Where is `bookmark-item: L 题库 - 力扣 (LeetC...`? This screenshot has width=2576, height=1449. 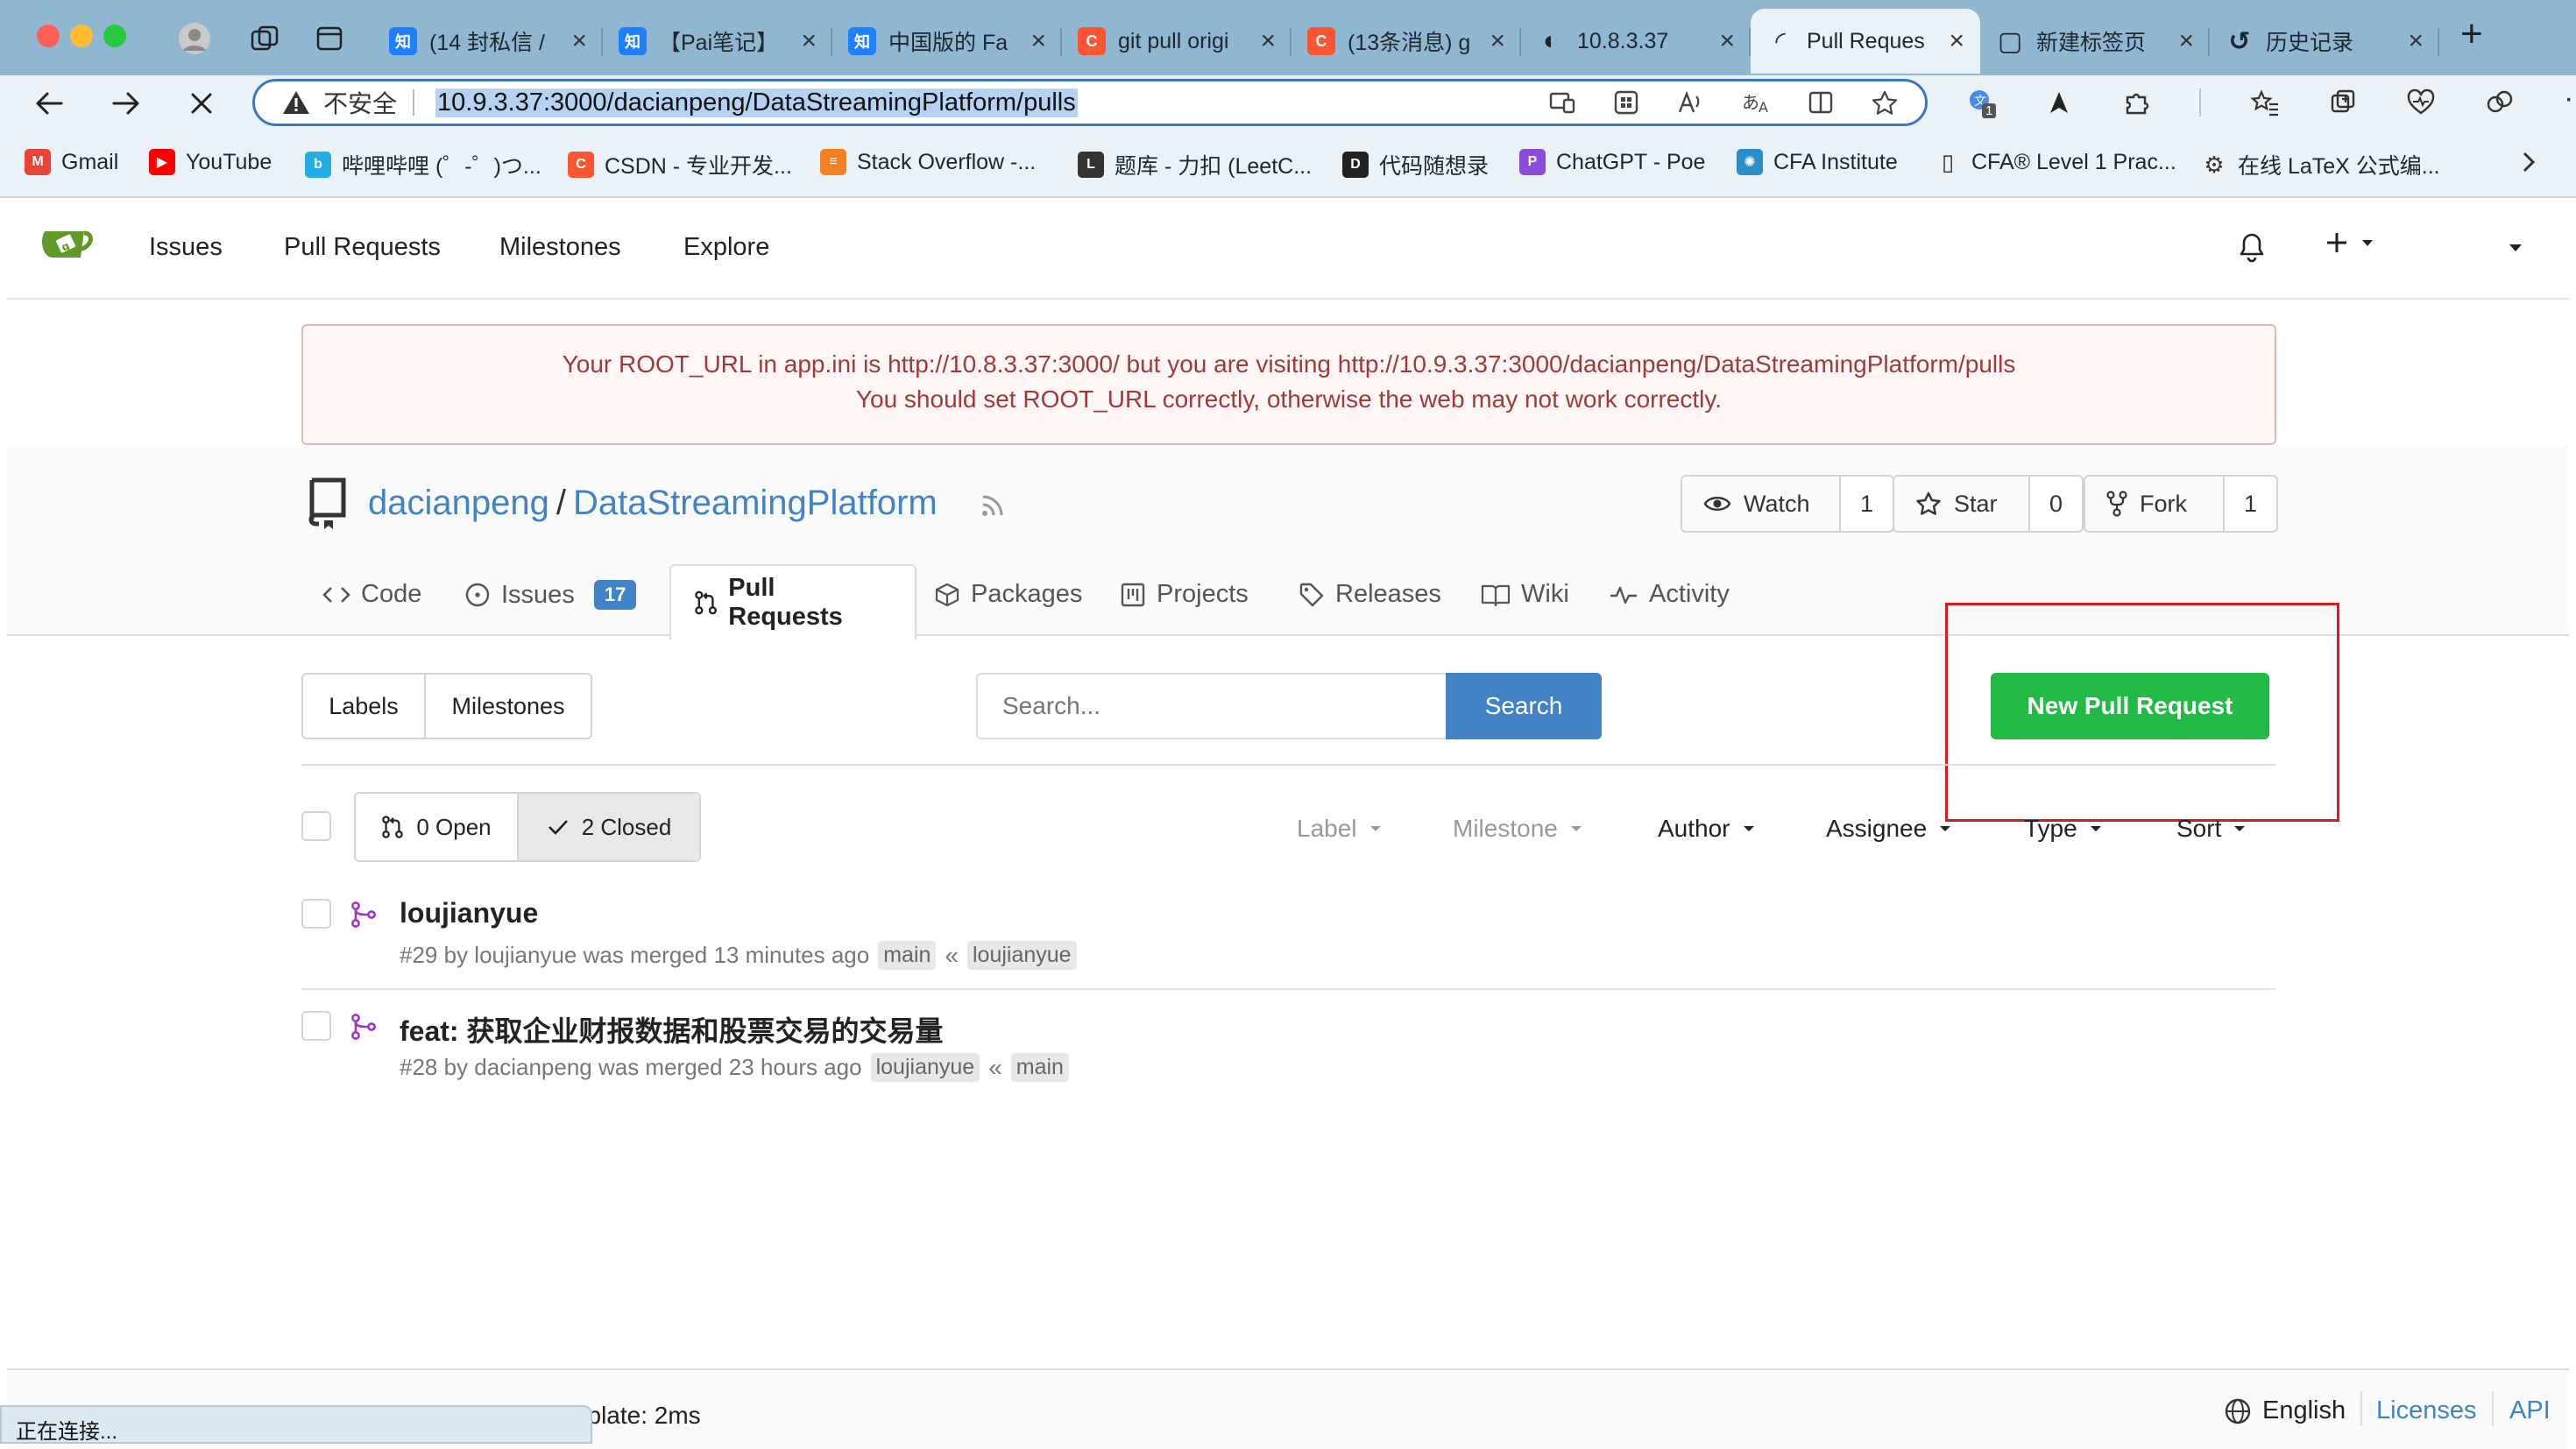 bookmark-item: L 题库 - 力扣 (LeetC... is located at coordinates (1195, 164).